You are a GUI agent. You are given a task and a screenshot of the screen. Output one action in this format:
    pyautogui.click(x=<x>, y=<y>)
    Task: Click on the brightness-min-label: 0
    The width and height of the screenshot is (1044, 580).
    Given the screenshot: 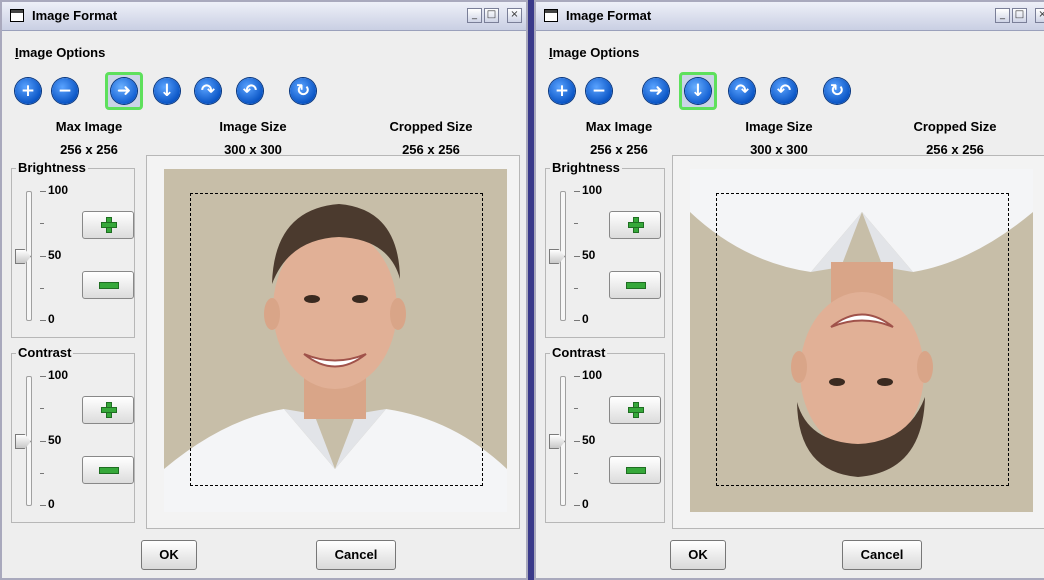 What is the action you would take?
    pyautogui.click(x=51, y=319)
    